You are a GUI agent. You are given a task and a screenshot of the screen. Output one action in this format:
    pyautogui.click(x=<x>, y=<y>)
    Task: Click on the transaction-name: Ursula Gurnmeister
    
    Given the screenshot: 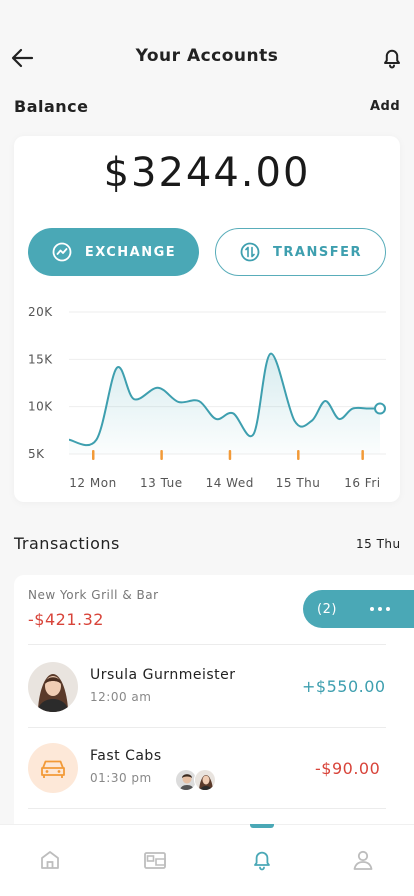 What is the action you would take?
    pyautogui.click(x=163, y=675)
    